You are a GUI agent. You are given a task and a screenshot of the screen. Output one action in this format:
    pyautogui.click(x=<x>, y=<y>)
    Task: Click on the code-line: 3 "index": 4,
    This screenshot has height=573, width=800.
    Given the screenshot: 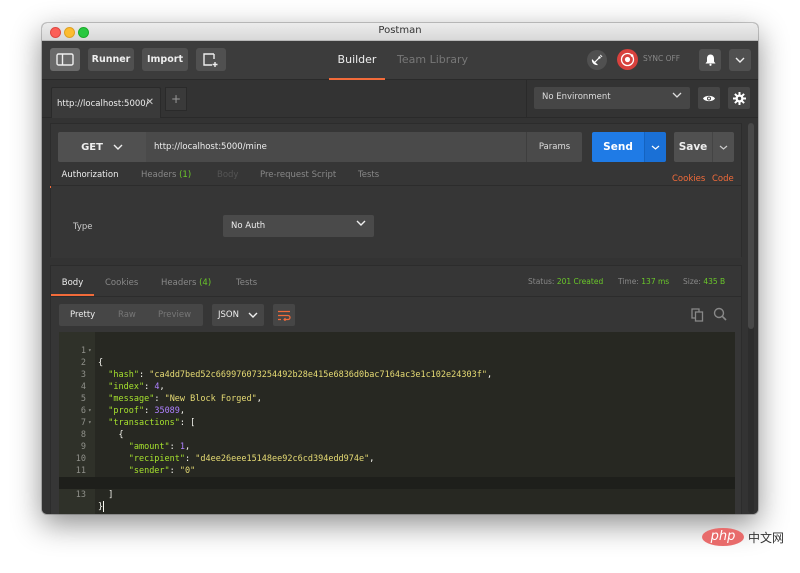 What is the action you would take?
    pyautogui.click(x=397, y=374)
    